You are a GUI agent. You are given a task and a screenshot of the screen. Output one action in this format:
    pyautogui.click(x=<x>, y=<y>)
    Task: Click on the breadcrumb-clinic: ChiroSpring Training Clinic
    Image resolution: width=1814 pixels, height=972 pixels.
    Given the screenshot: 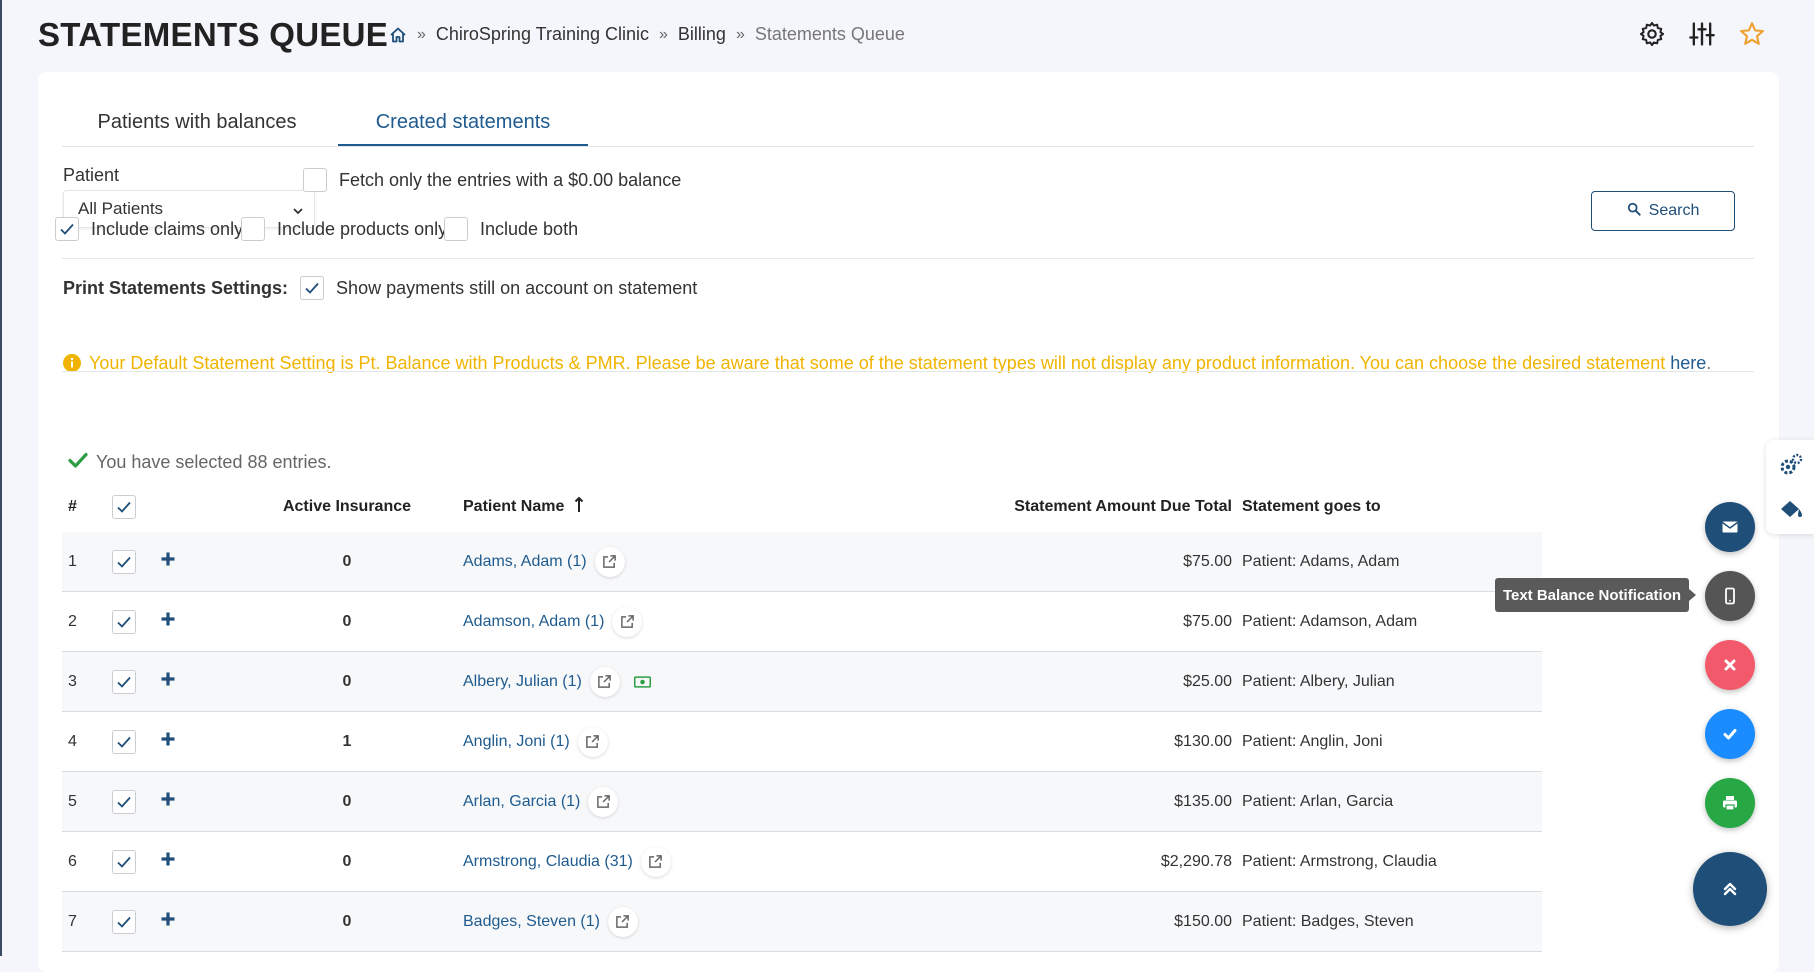 What is the action you would take?
    pyautogui.click(x=542, y=34)
    